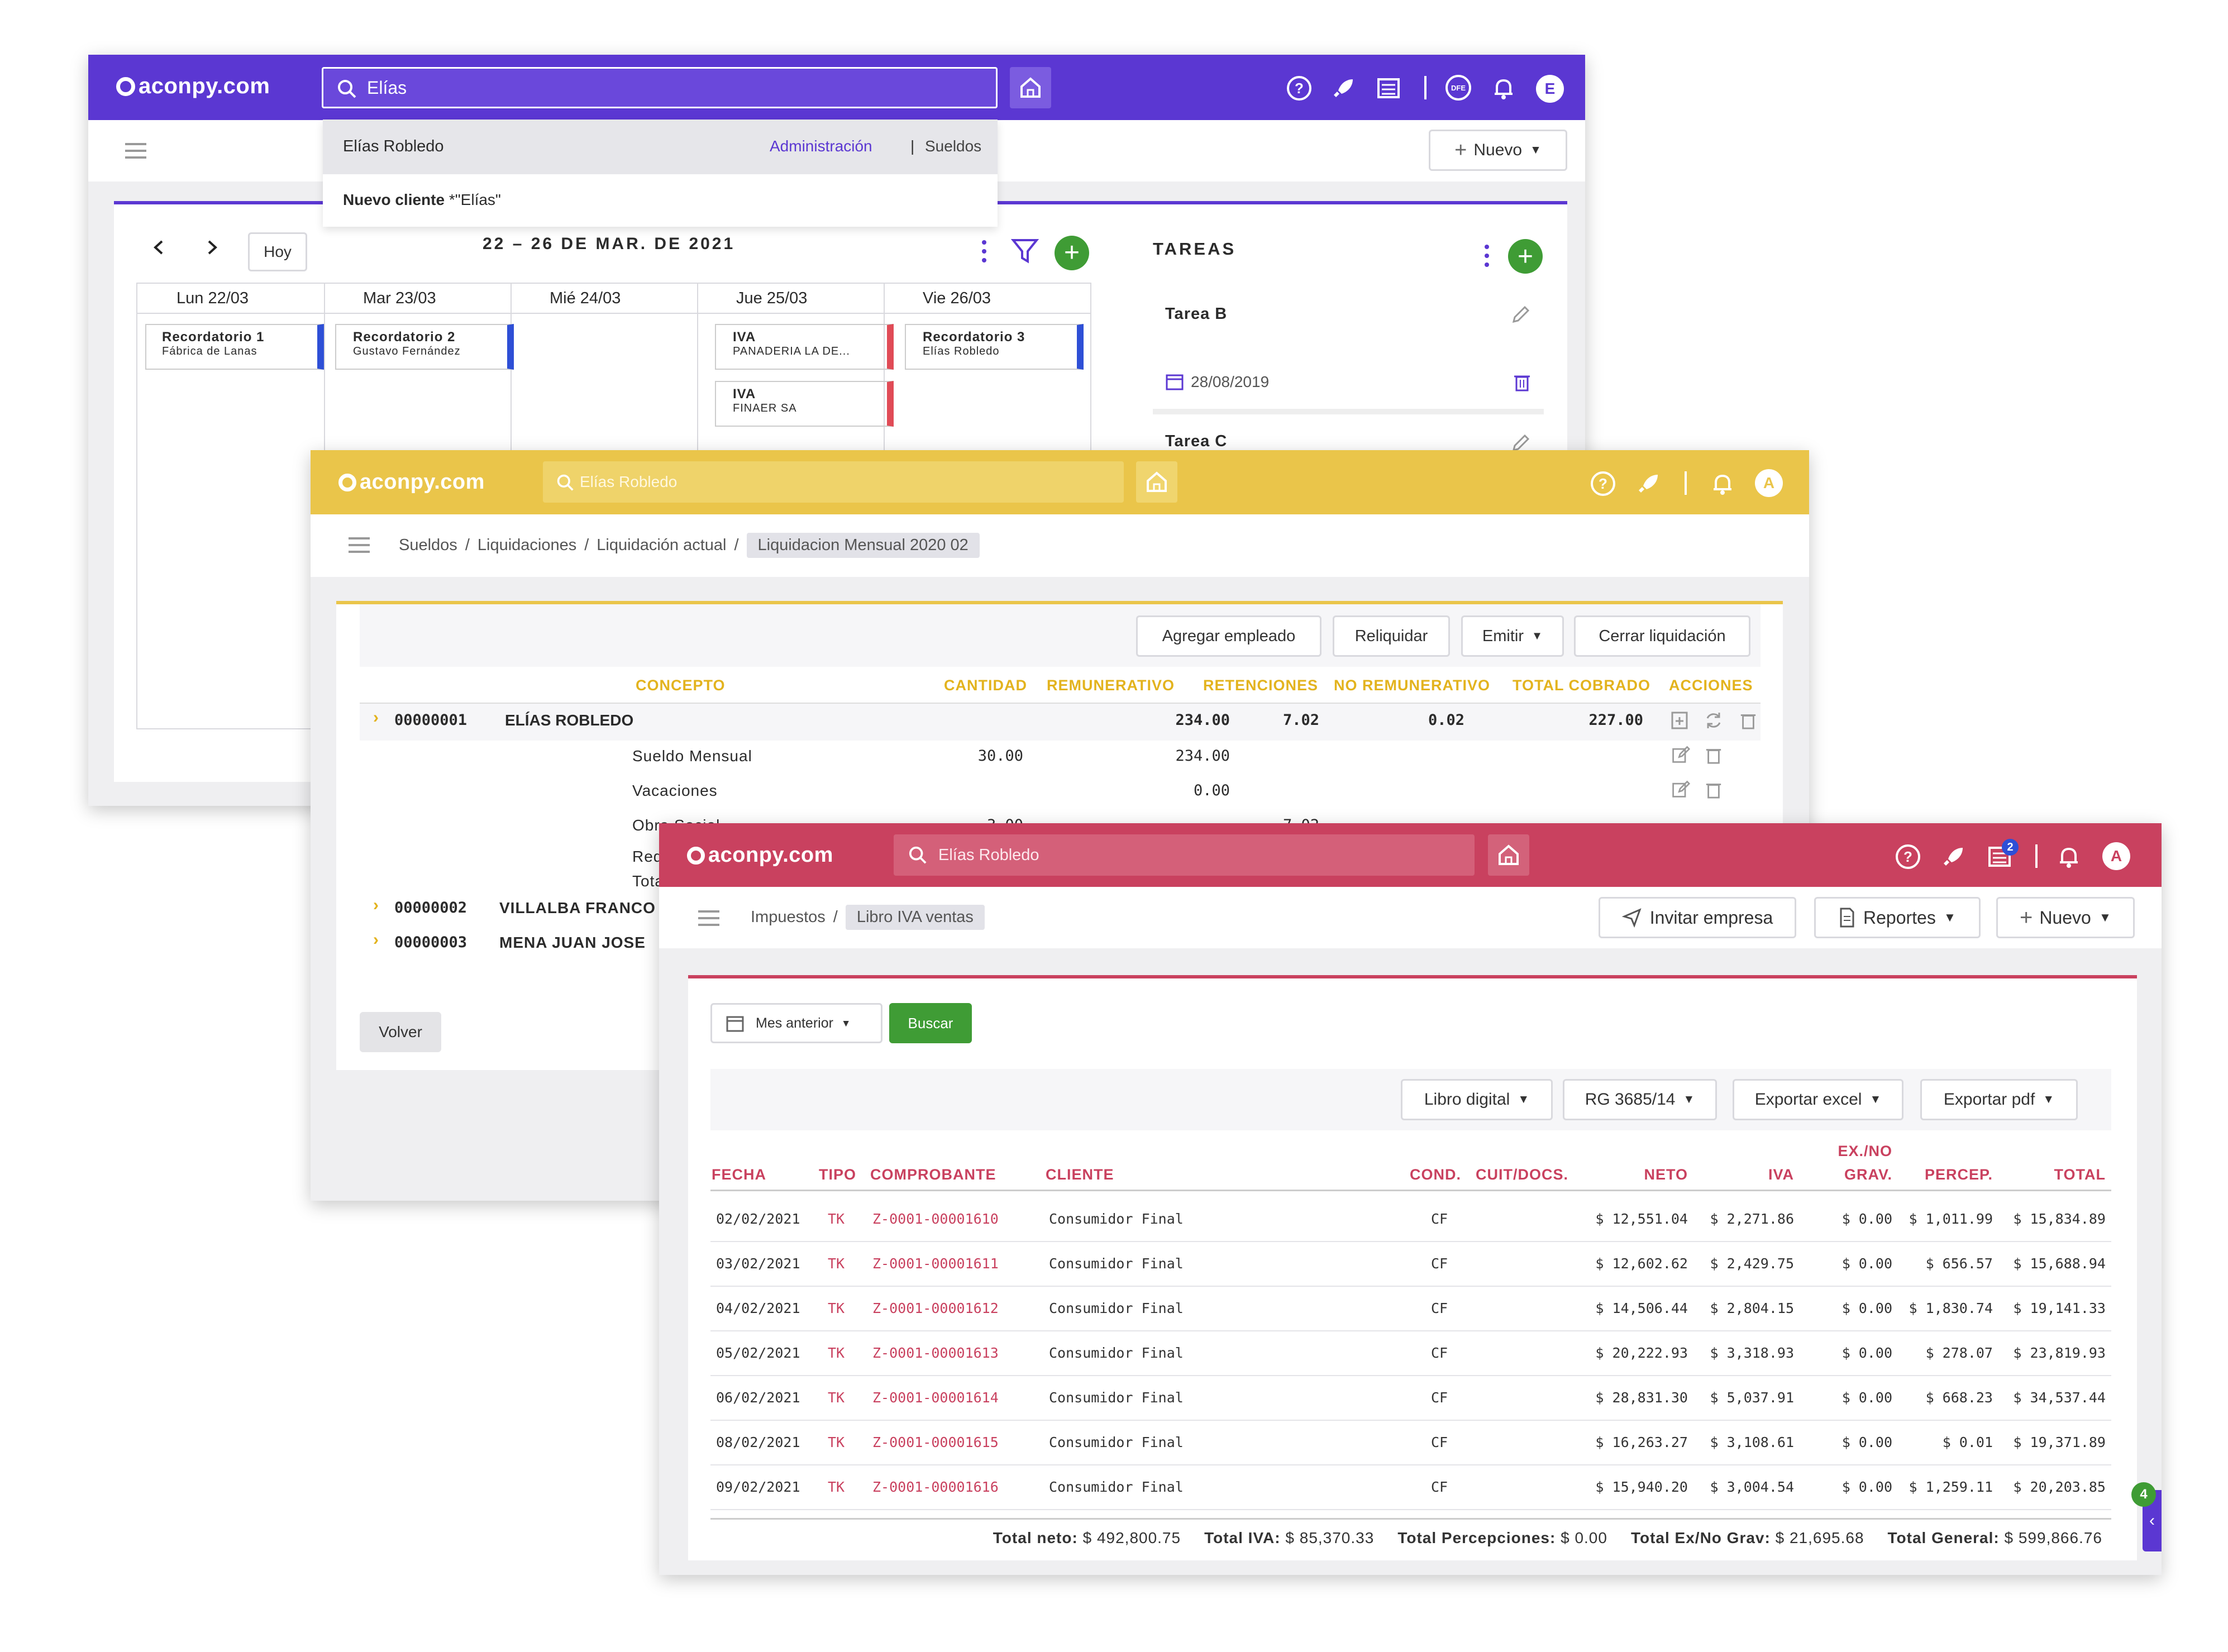 Image resolution: width=2228 pixels, height=1652 pixels. Describe the element at coordinates (572, 943) in the screenshot. I see `employee-name: MENA JUAN JOSE` at that location.